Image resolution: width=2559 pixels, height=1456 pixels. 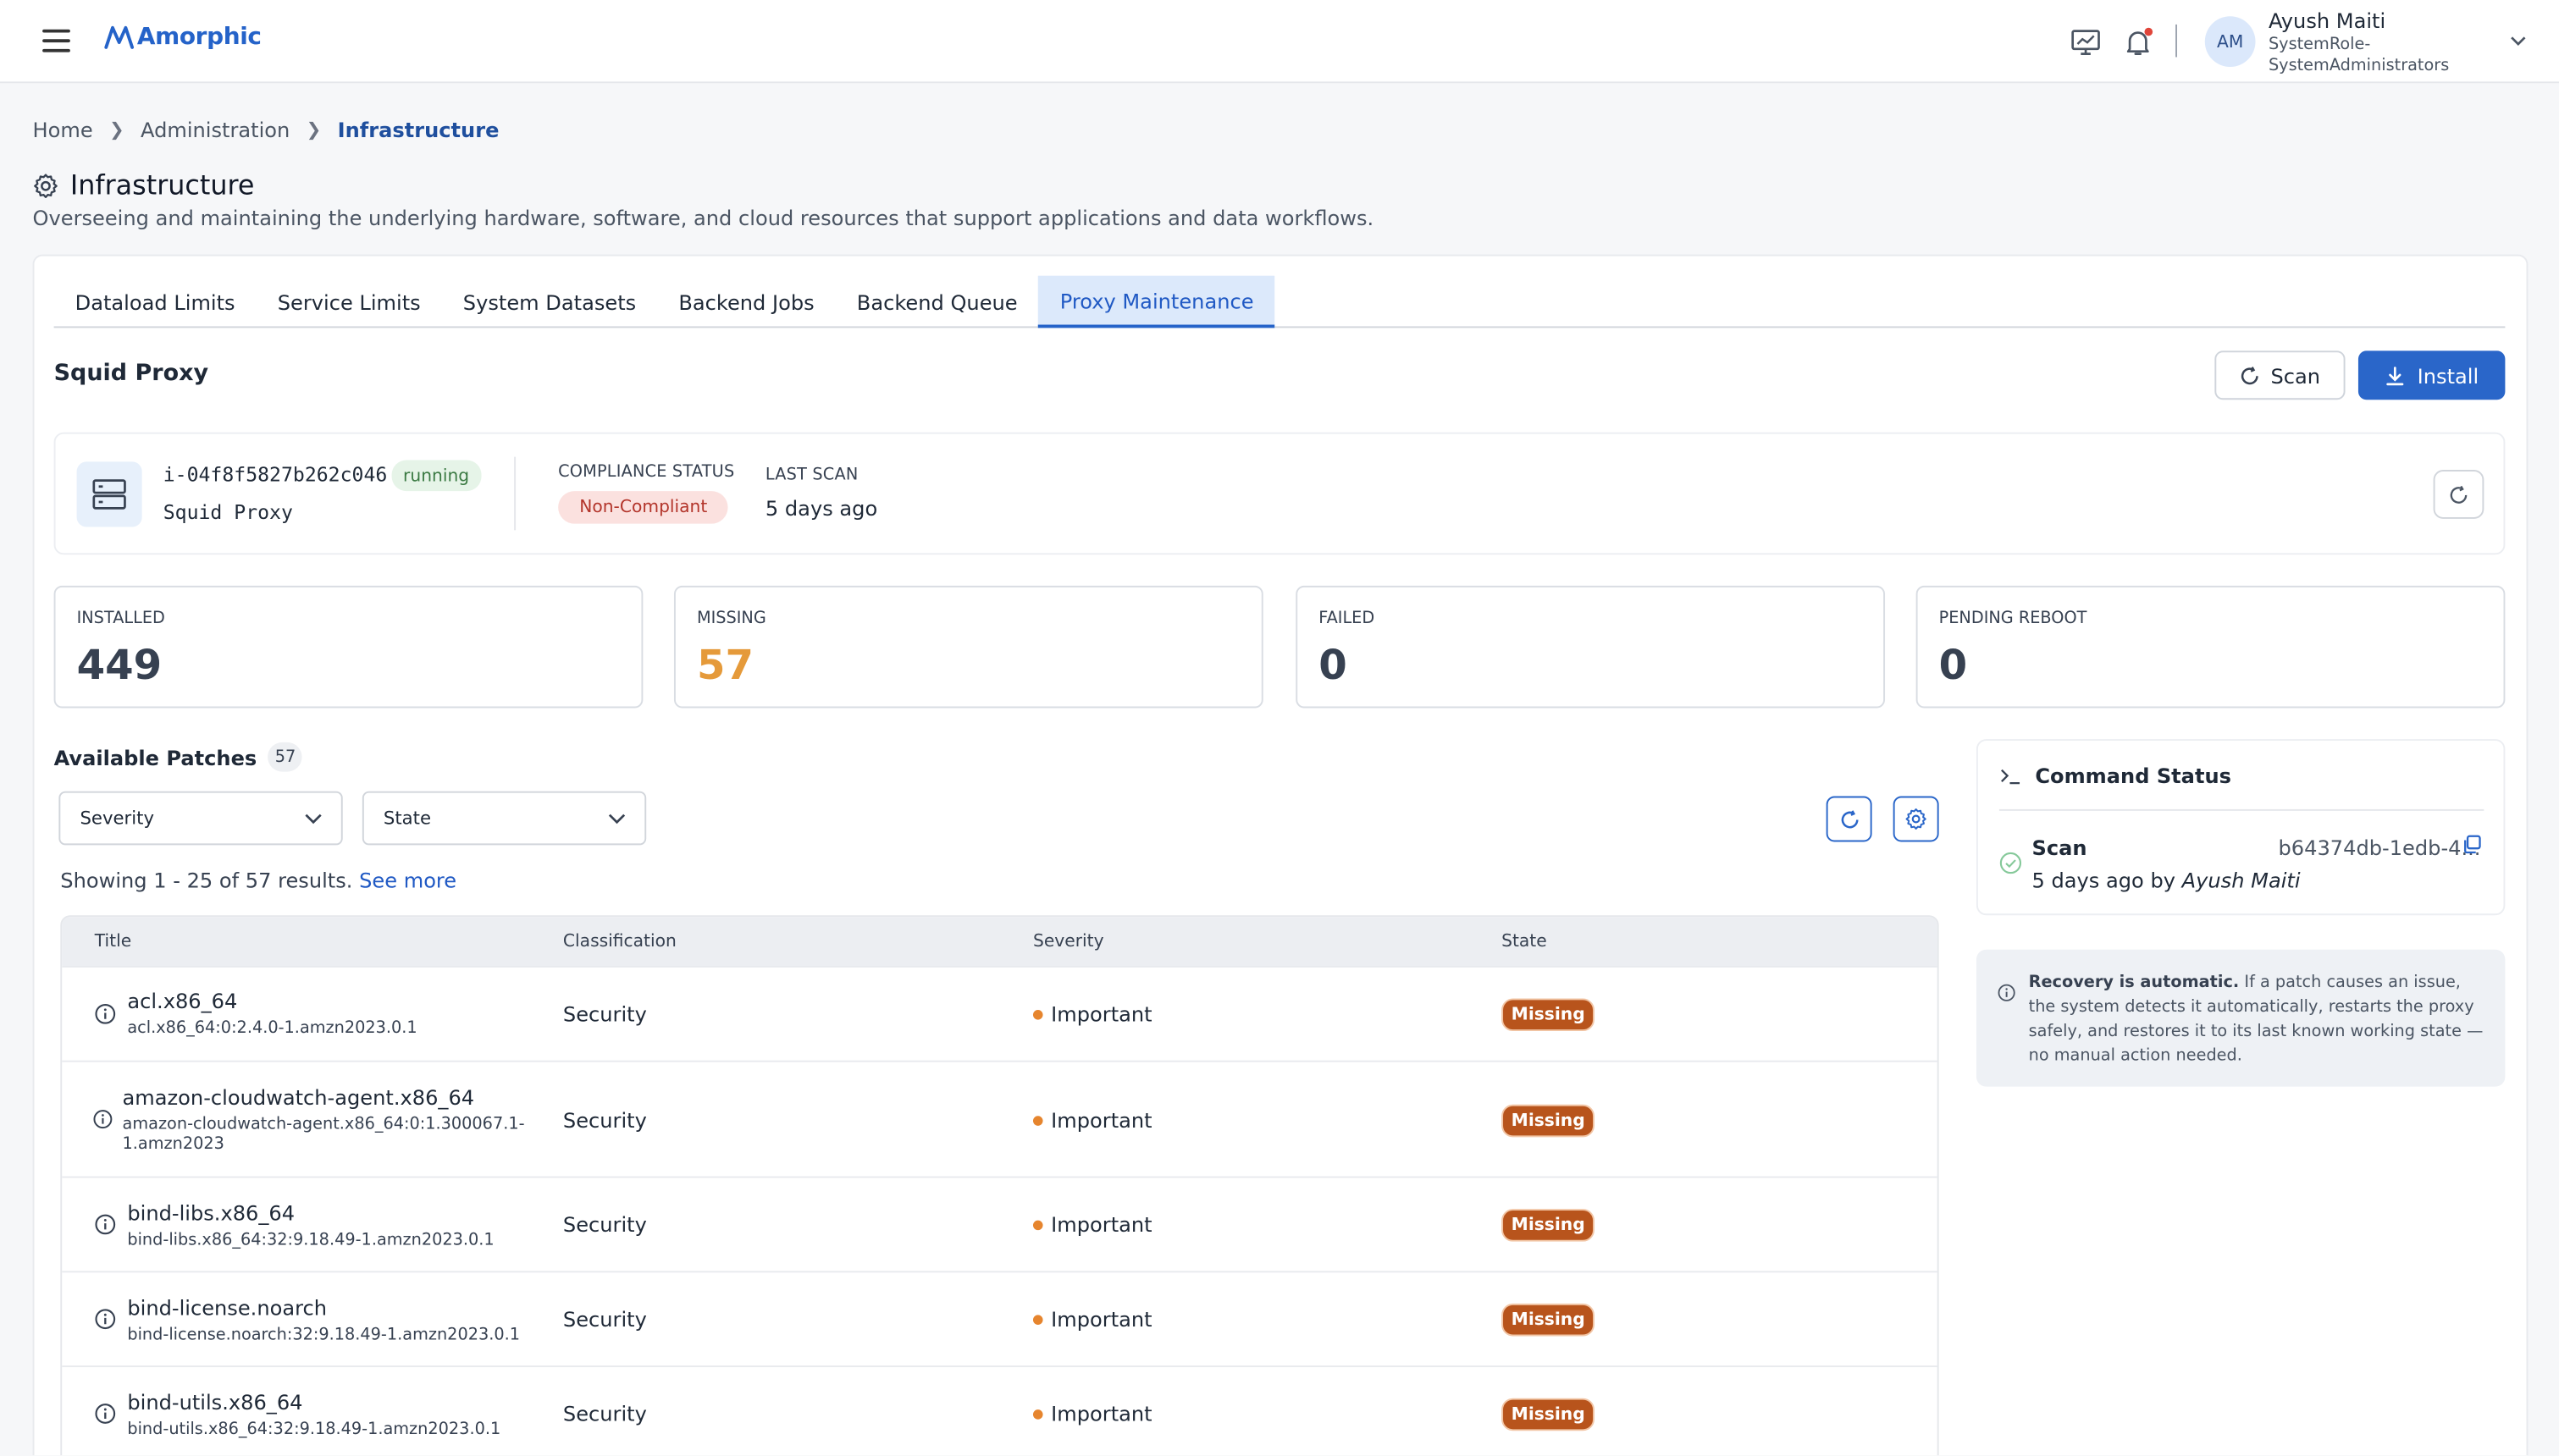 What do you see at coordinates (968, 647) in the screenshot?
I see `stat-missing: MISSING 57` at bounding box center [968, 647].